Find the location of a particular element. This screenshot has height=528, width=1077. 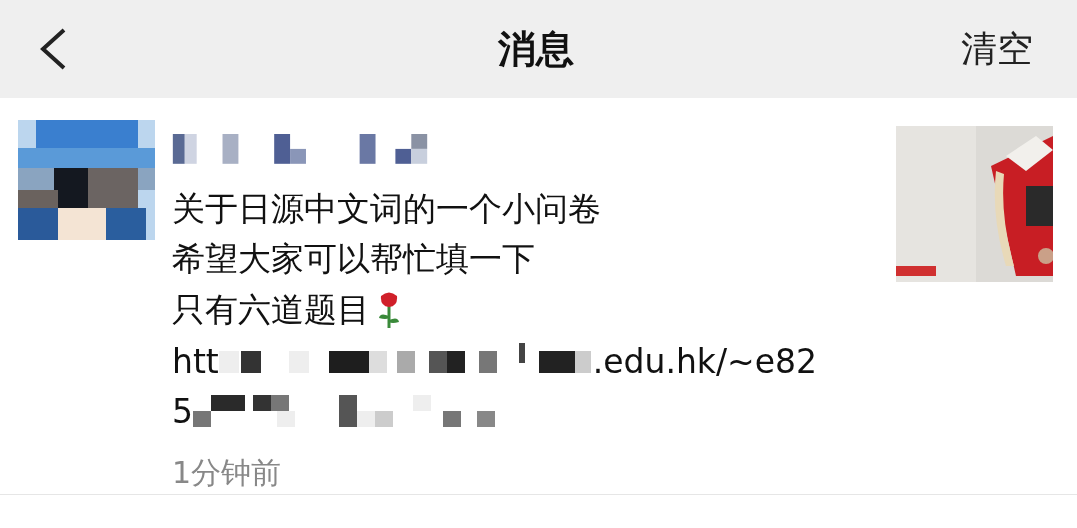

clear-button: 清空 is located at coordinates (997, 49).